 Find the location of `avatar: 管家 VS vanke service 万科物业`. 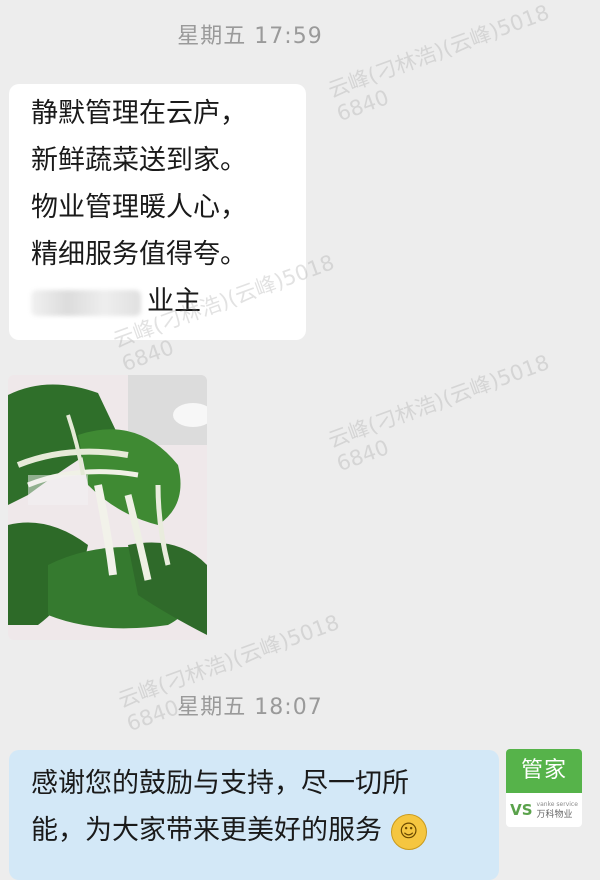

avatar: 管家 VS vanke service 万科物业 is located at coordinates (544, 788).